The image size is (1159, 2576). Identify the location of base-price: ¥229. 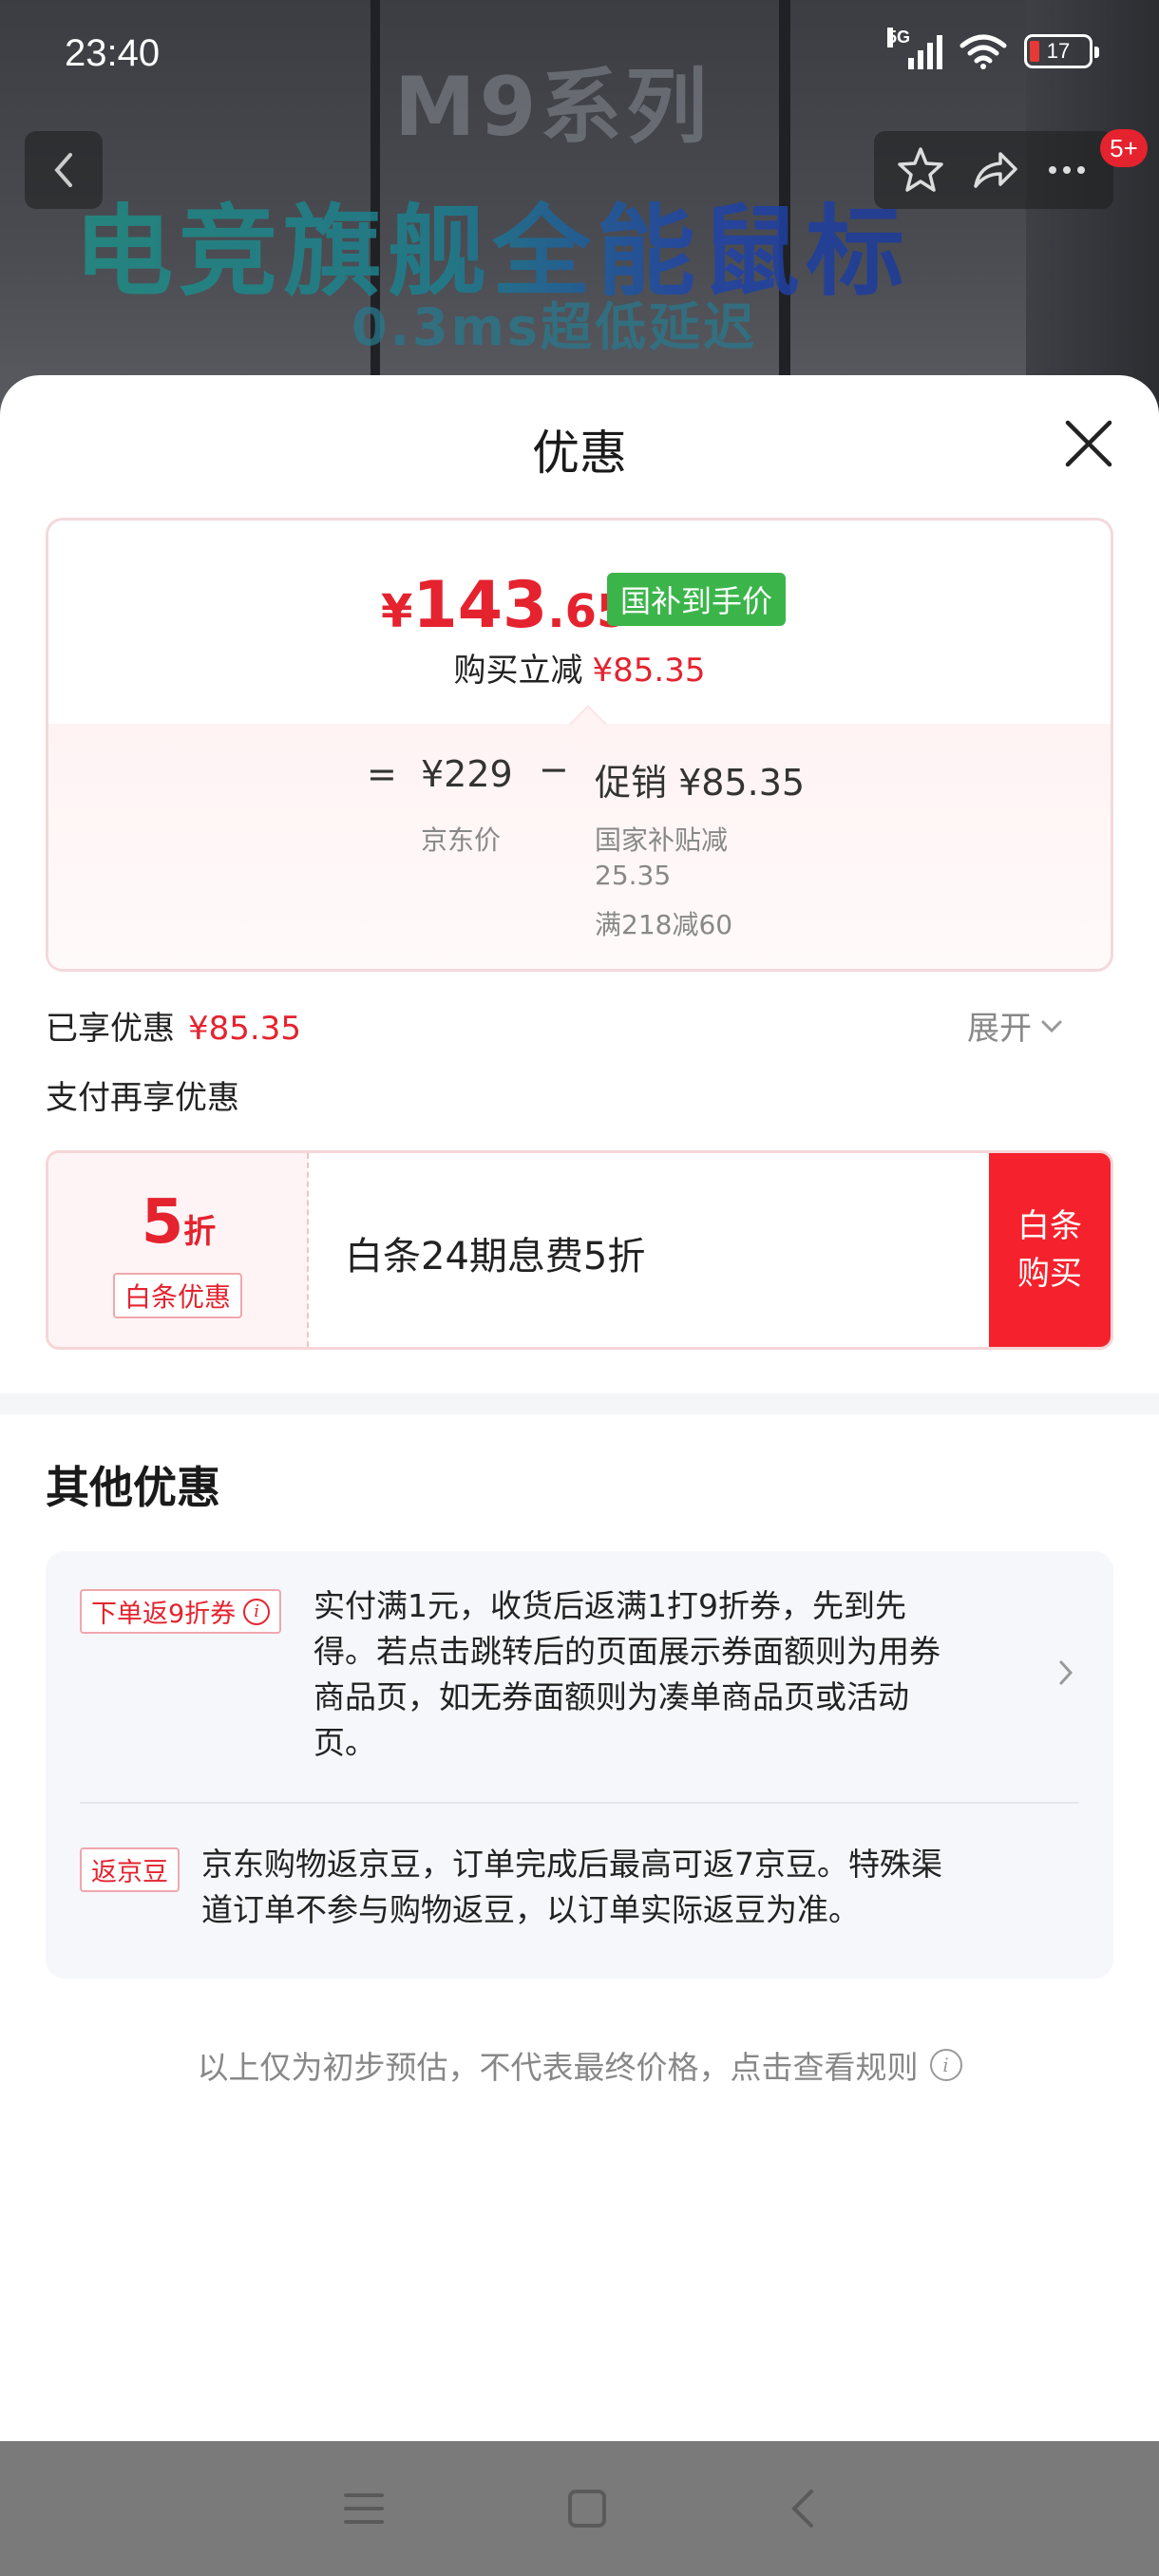
(467, 774).